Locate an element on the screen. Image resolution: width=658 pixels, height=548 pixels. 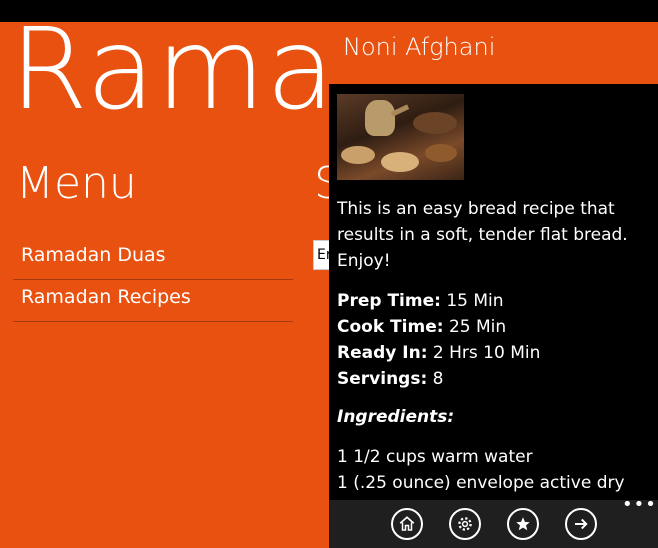
menu-item-ramadan-duas: Ramadan Duas is located at coordinates (153, 259).